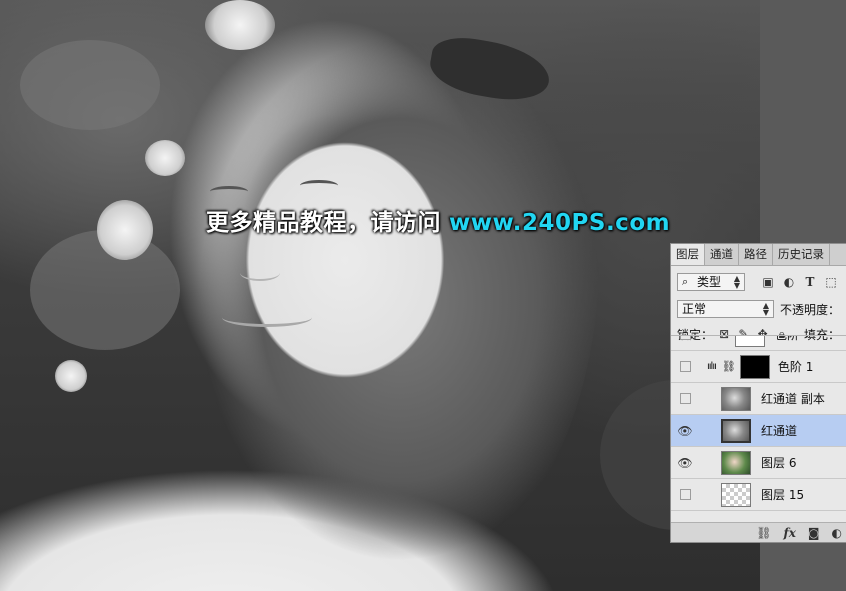 The width and height of the screenshot is (846, 591). I want to click on panel-bottom-bar: ⛓ fx ◙ ◐, so click(758, 532).